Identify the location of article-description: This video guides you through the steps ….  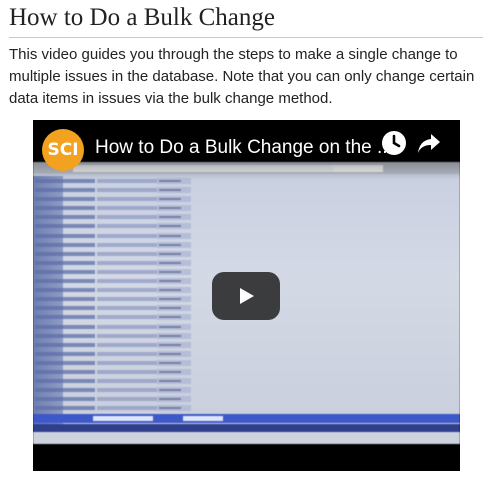
(242, 76).